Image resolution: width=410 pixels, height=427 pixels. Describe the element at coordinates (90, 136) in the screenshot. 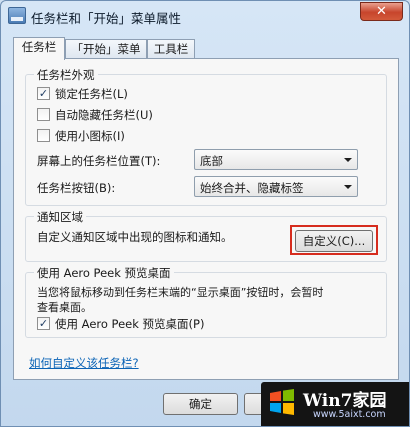

I see `small-icons-label: 使用小图标(I)` at that location.